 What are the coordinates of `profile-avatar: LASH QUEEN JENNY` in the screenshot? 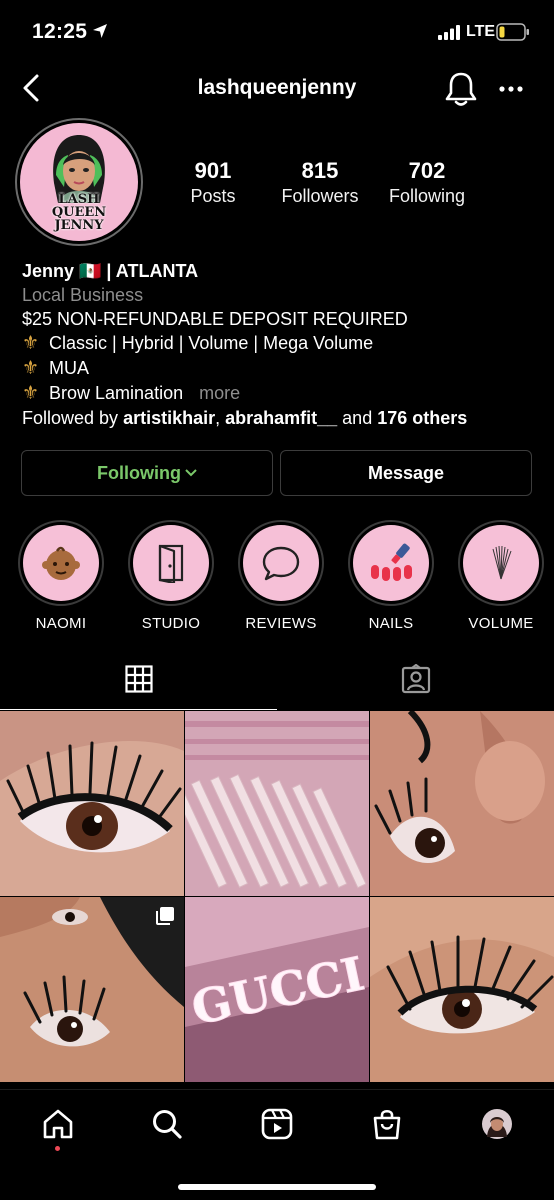 It's located at (79, 182).